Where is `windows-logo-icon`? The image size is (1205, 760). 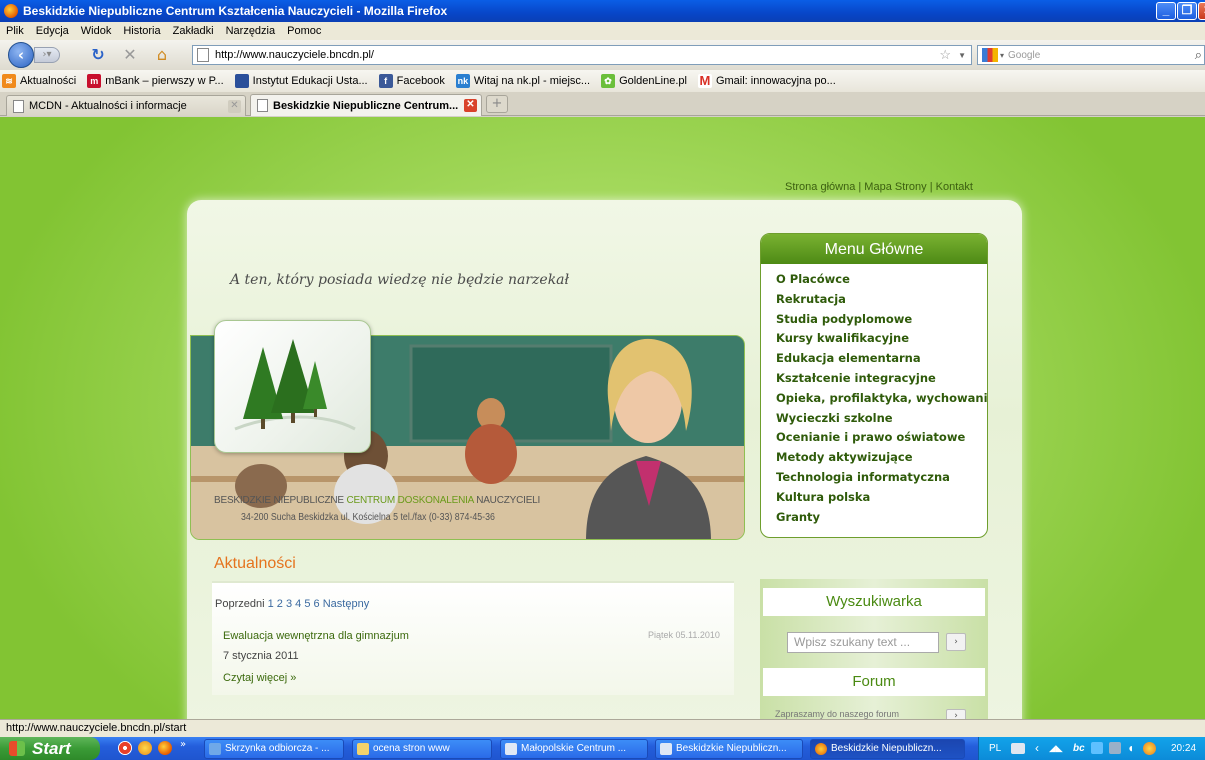
windows-logo-icon is located at coordinates (17, 748).